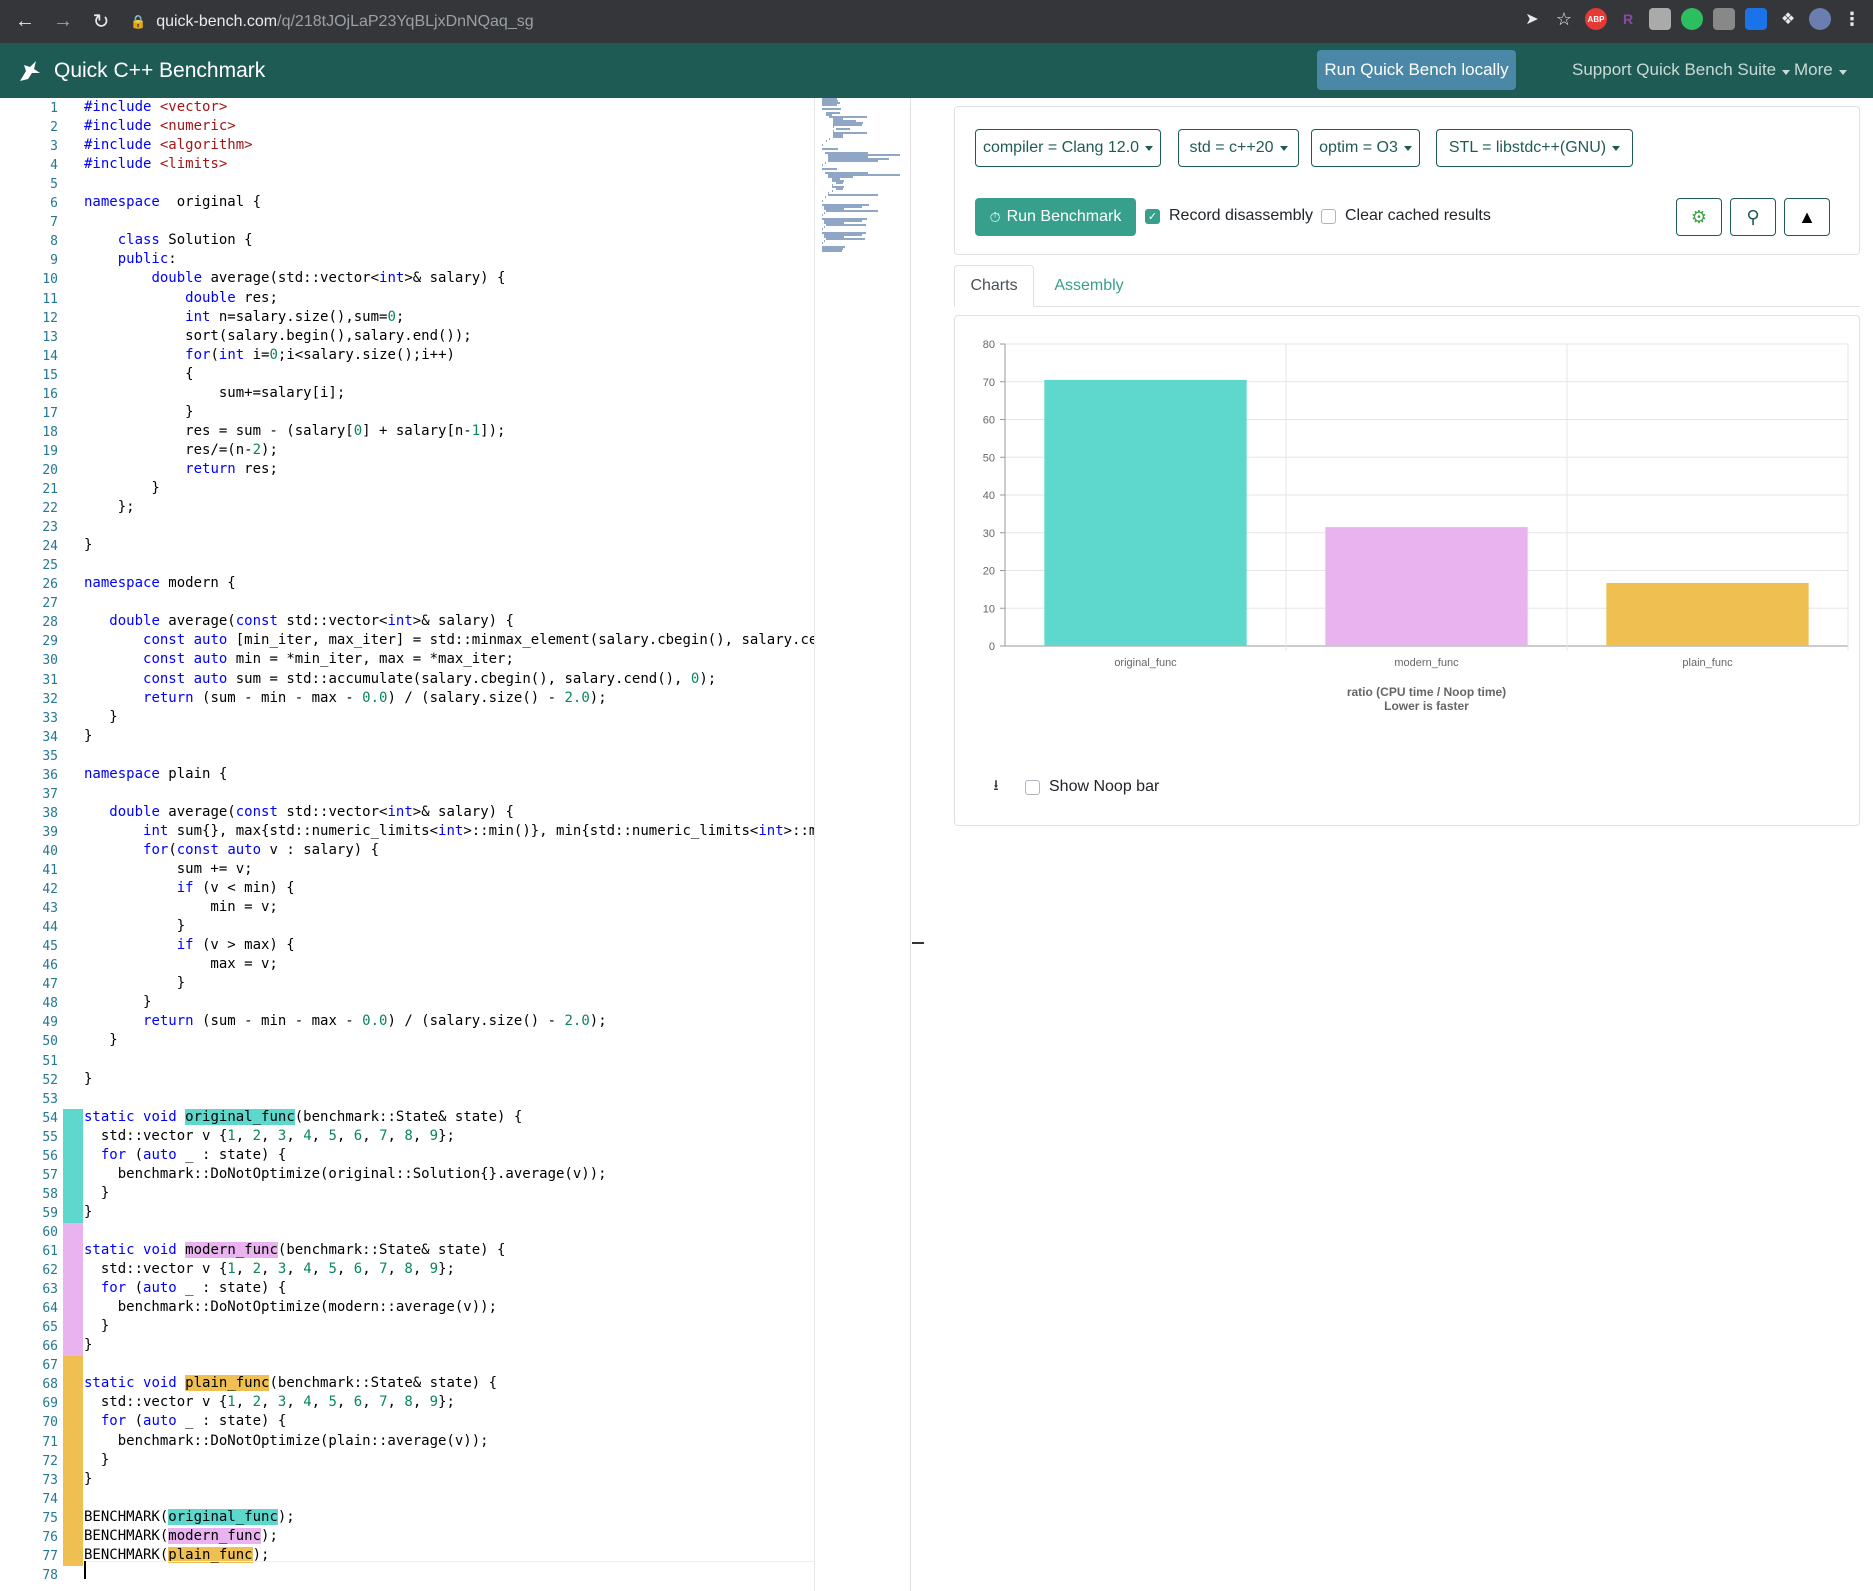  I want to click on show-noop-checkbox: ⭳ Show Noop bar, so click(1073, 786).